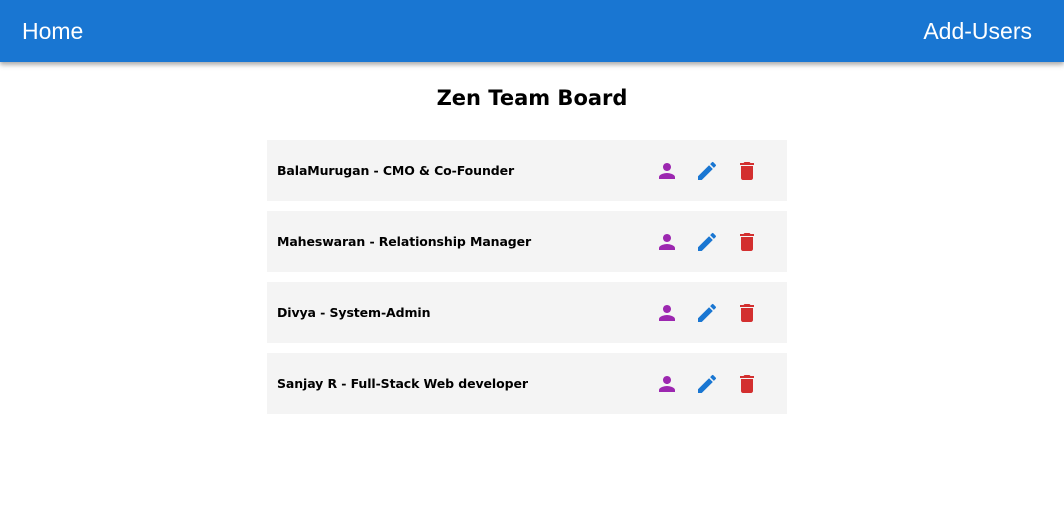 This screenshot has height=527, width=1064. I want to click on user-role: System-Admin, so click(380, 312).